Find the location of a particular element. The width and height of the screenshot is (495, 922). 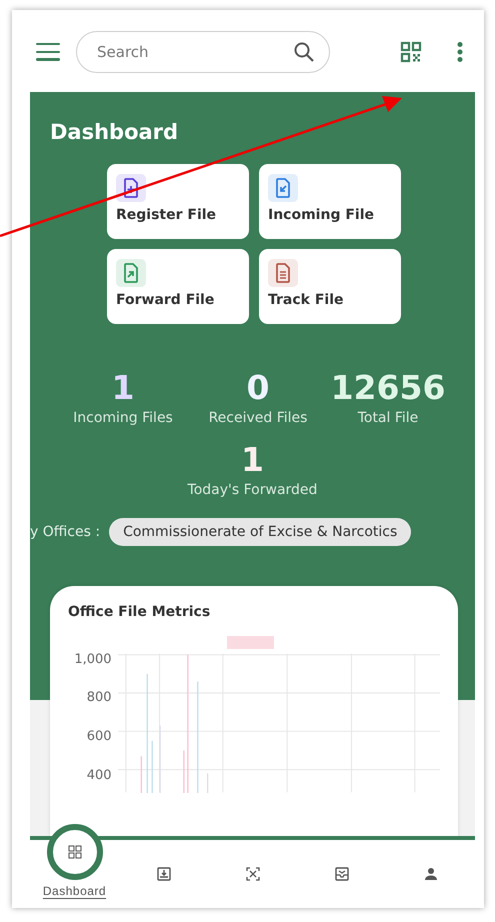

action-tile: Forward File is located at coordinates (178, 286).